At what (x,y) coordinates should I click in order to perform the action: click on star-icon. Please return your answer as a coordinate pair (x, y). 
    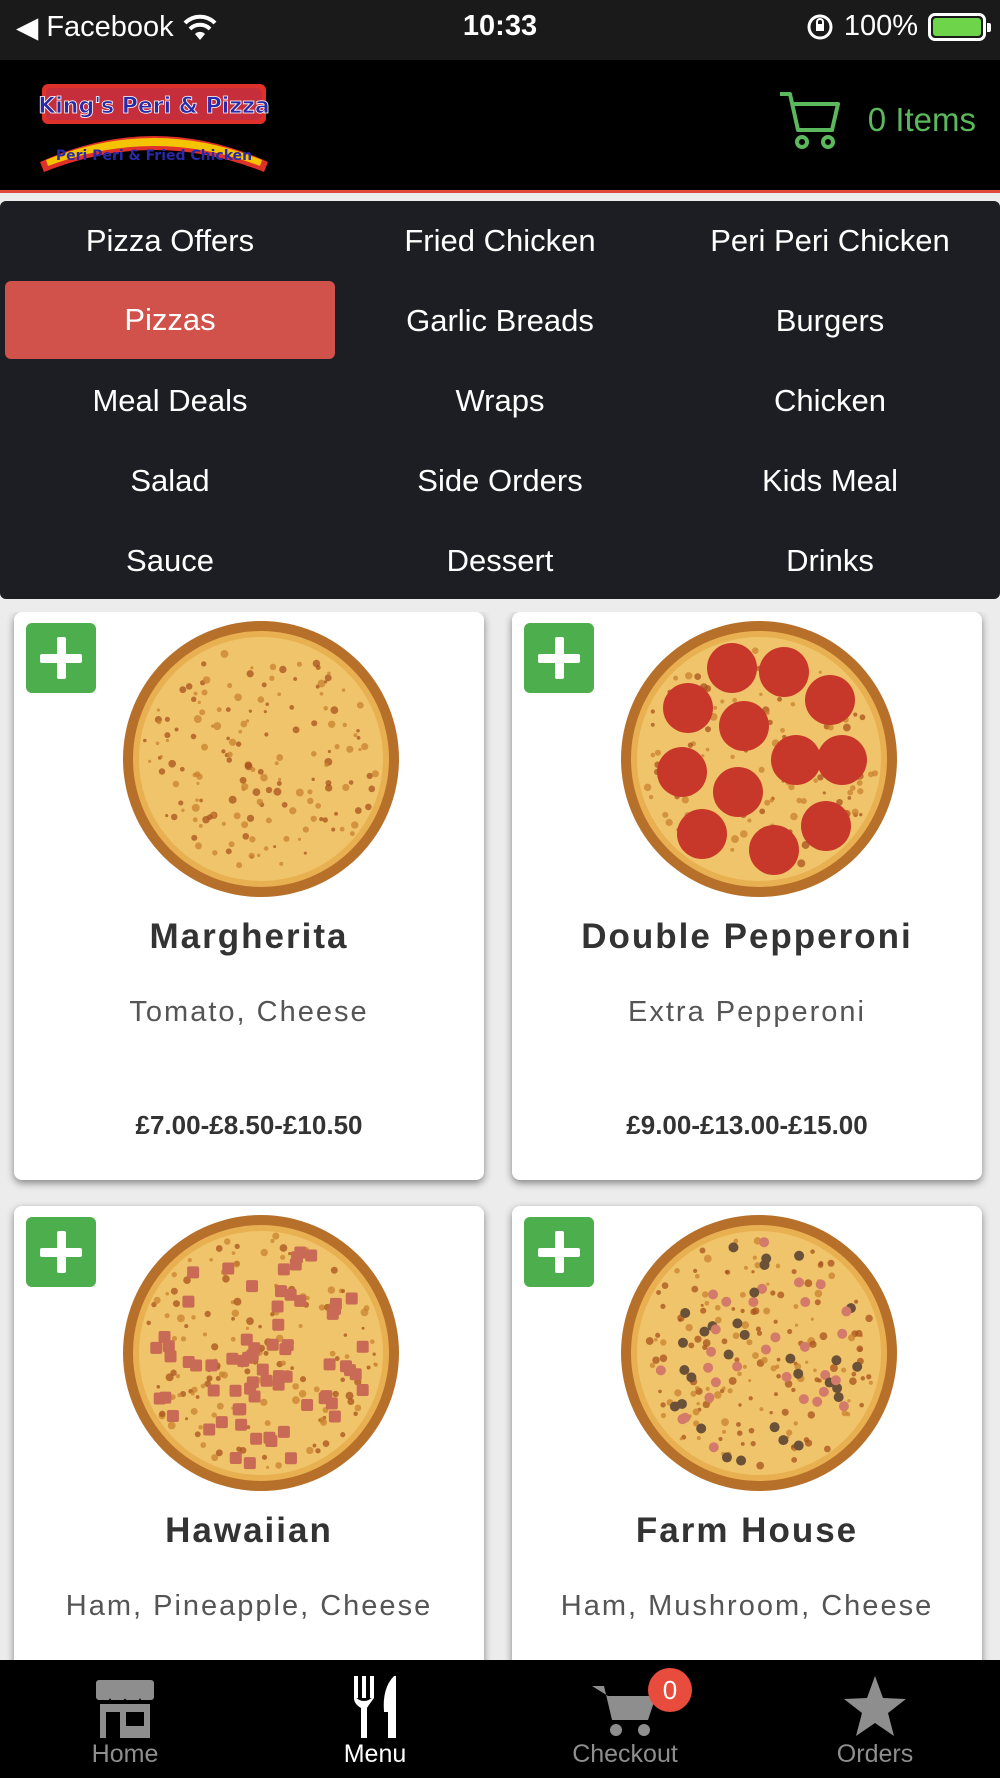
    Looking at the image, I should click on (875, 1706).